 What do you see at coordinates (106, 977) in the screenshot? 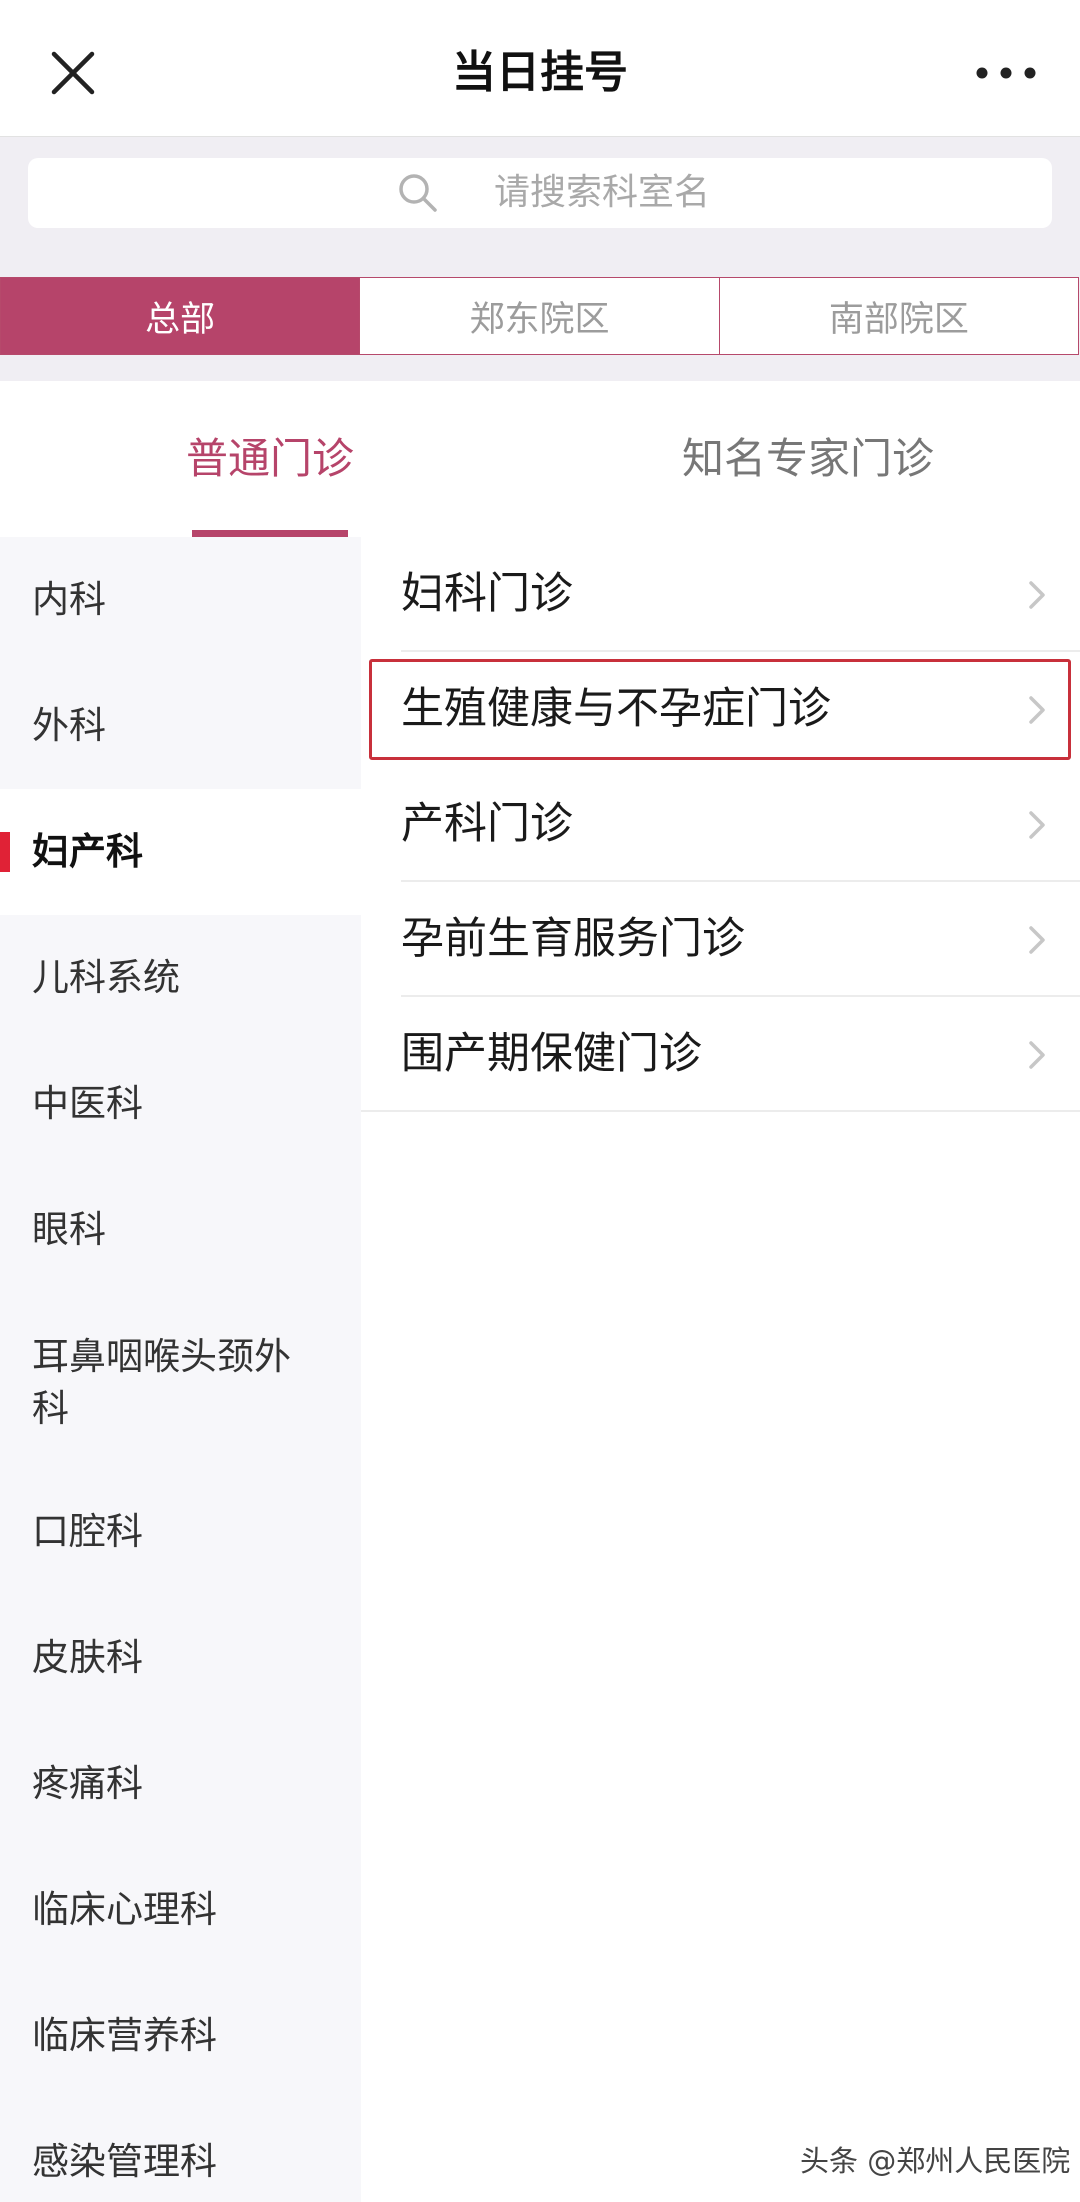
I see `sidebar-item-label: 儿科系统` at bounding box center [106, 977].